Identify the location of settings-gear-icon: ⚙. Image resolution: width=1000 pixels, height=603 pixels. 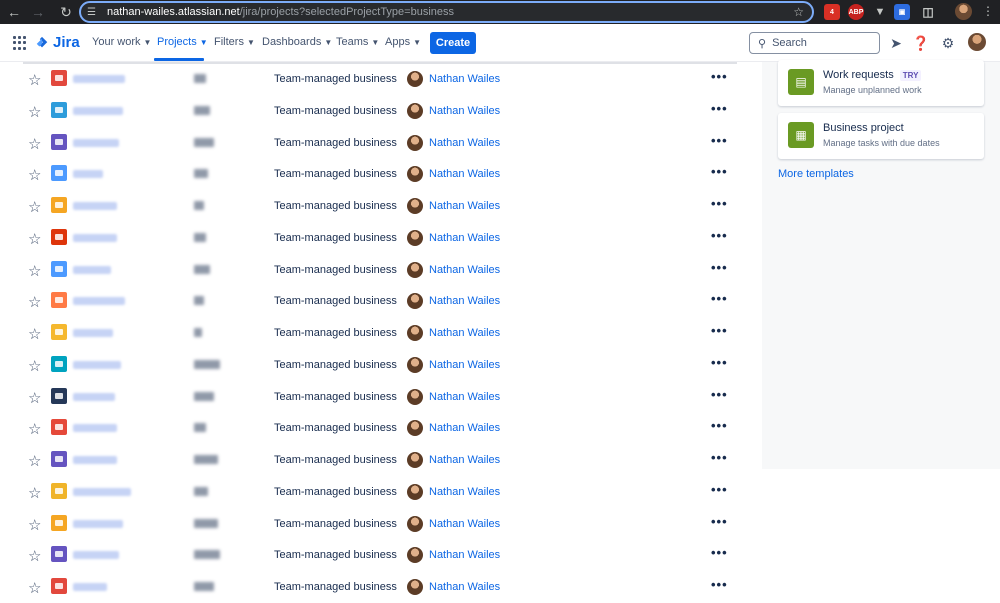
(948, 43).